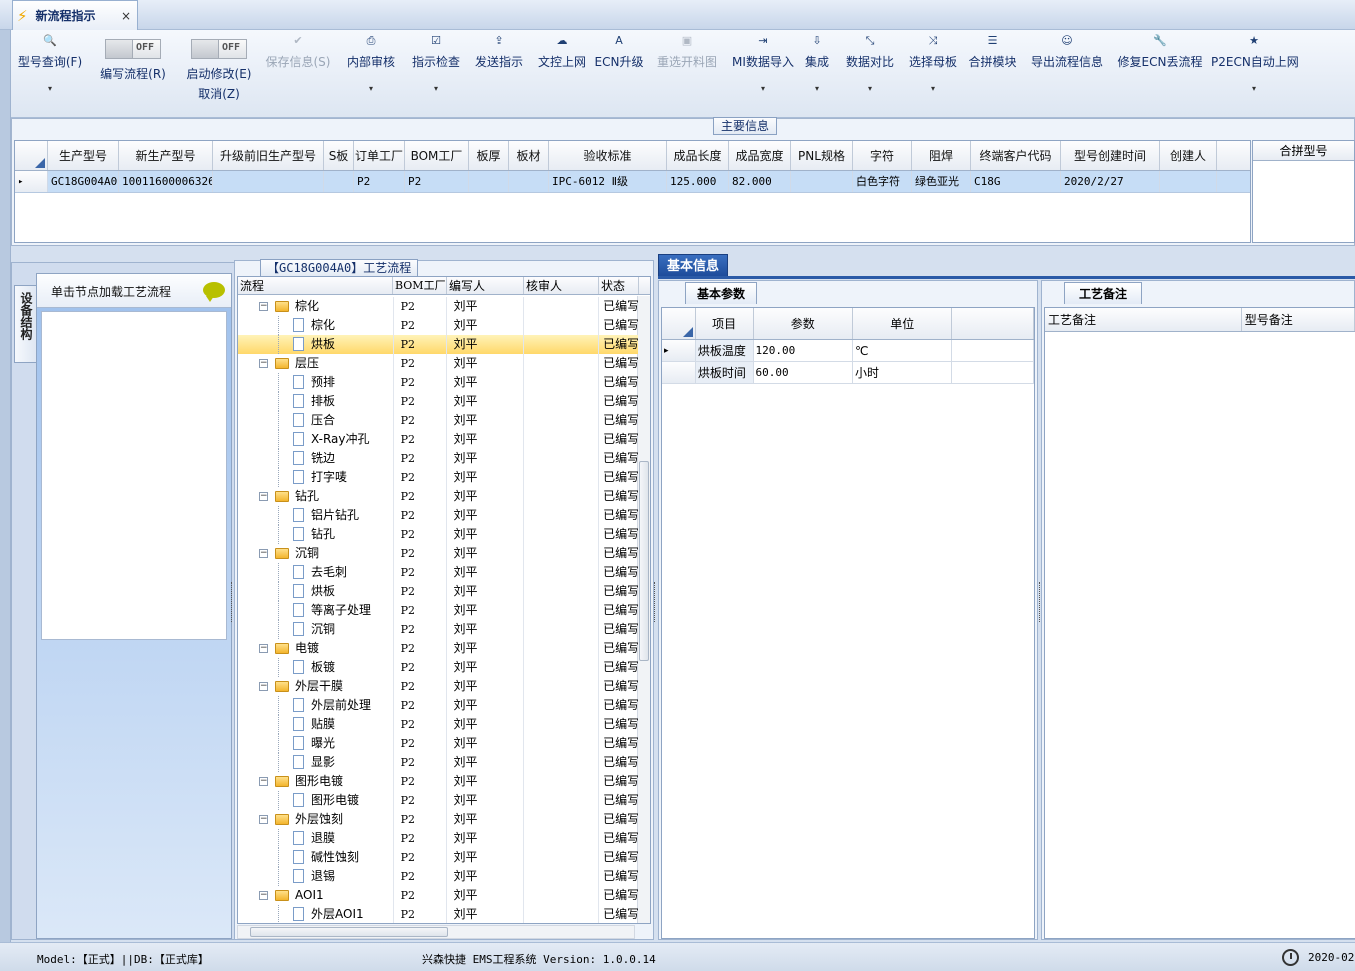 This screenshot has width=1355, height=971. Describe the element at coordinates (1110, 155) in the screenshot. I see `column-header: 型号创建时间` at that location.